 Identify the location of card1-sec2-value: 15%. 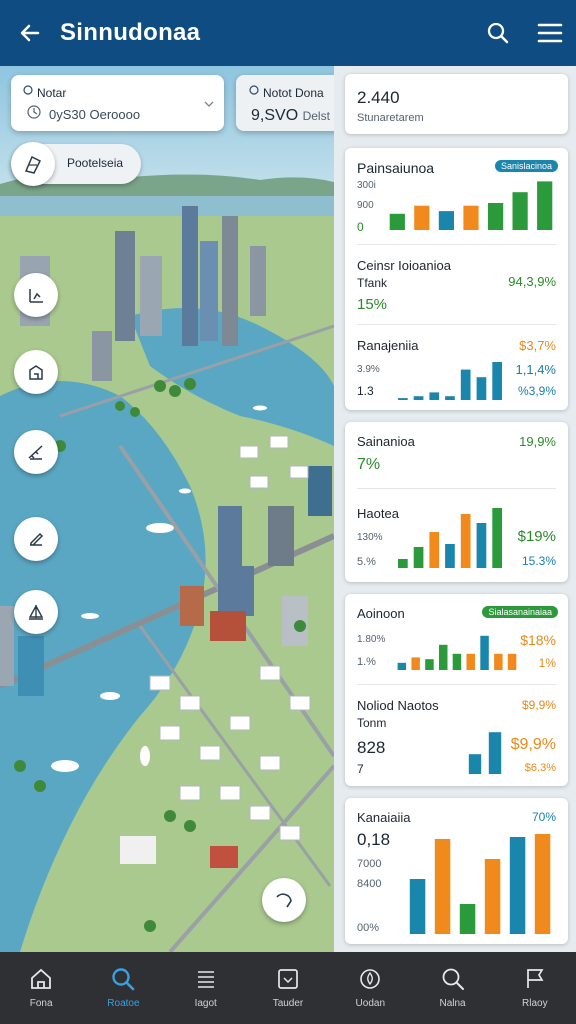
(372, 304).